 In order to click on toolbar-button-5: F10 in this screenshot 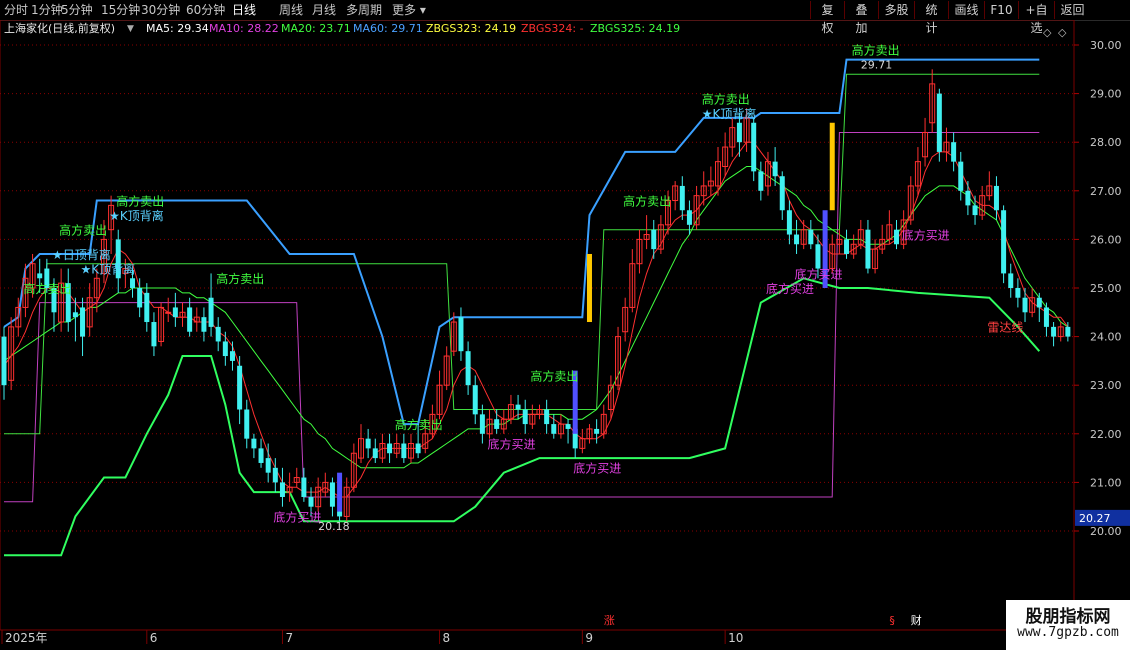, I will do `click(1001, 10)`.